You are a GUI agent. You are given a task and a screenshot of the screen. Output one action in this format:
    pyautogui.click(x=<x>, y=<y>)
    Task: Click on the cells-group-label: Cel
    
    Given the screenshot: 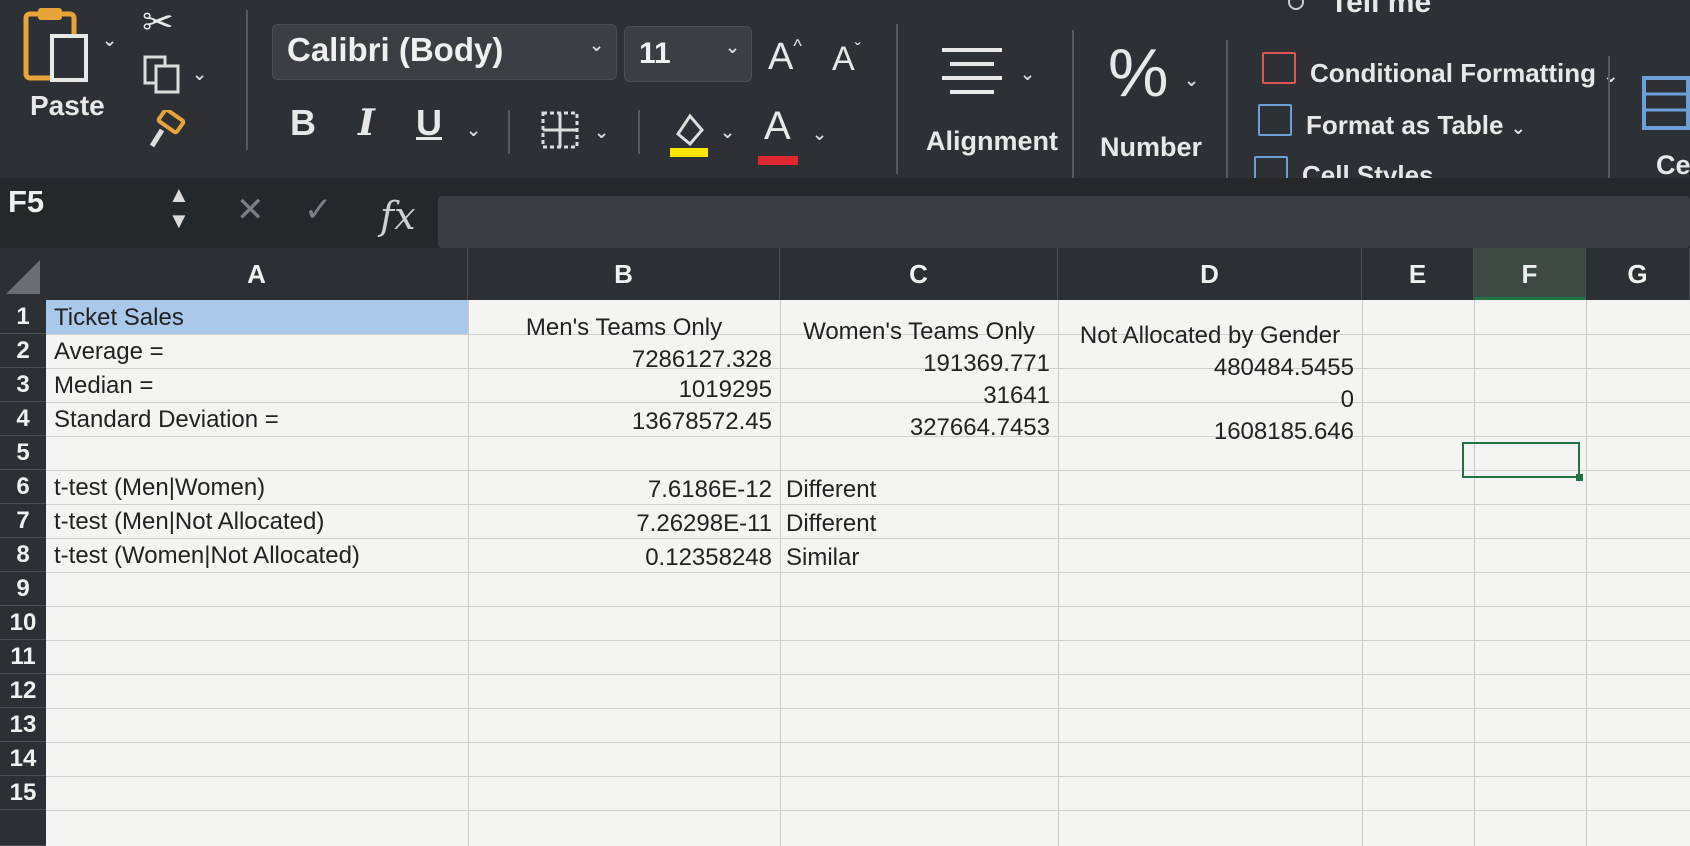 What is the action you would take?
    pyautogui.click(x=1673, y=165)
    